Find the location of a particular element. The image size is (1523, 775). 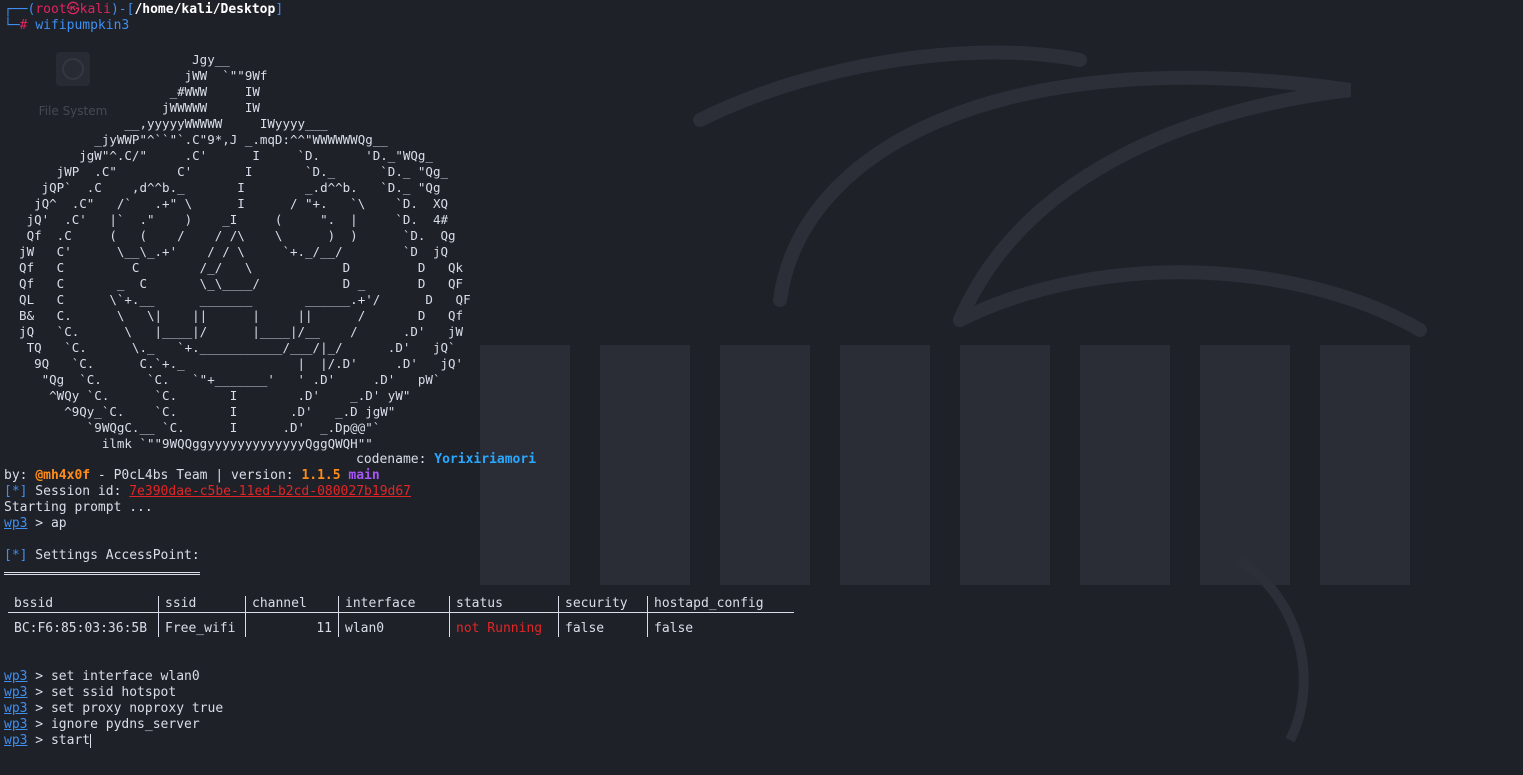

prompt-cwd: /home/kali/Desktop is located at coordinates (205, 9).